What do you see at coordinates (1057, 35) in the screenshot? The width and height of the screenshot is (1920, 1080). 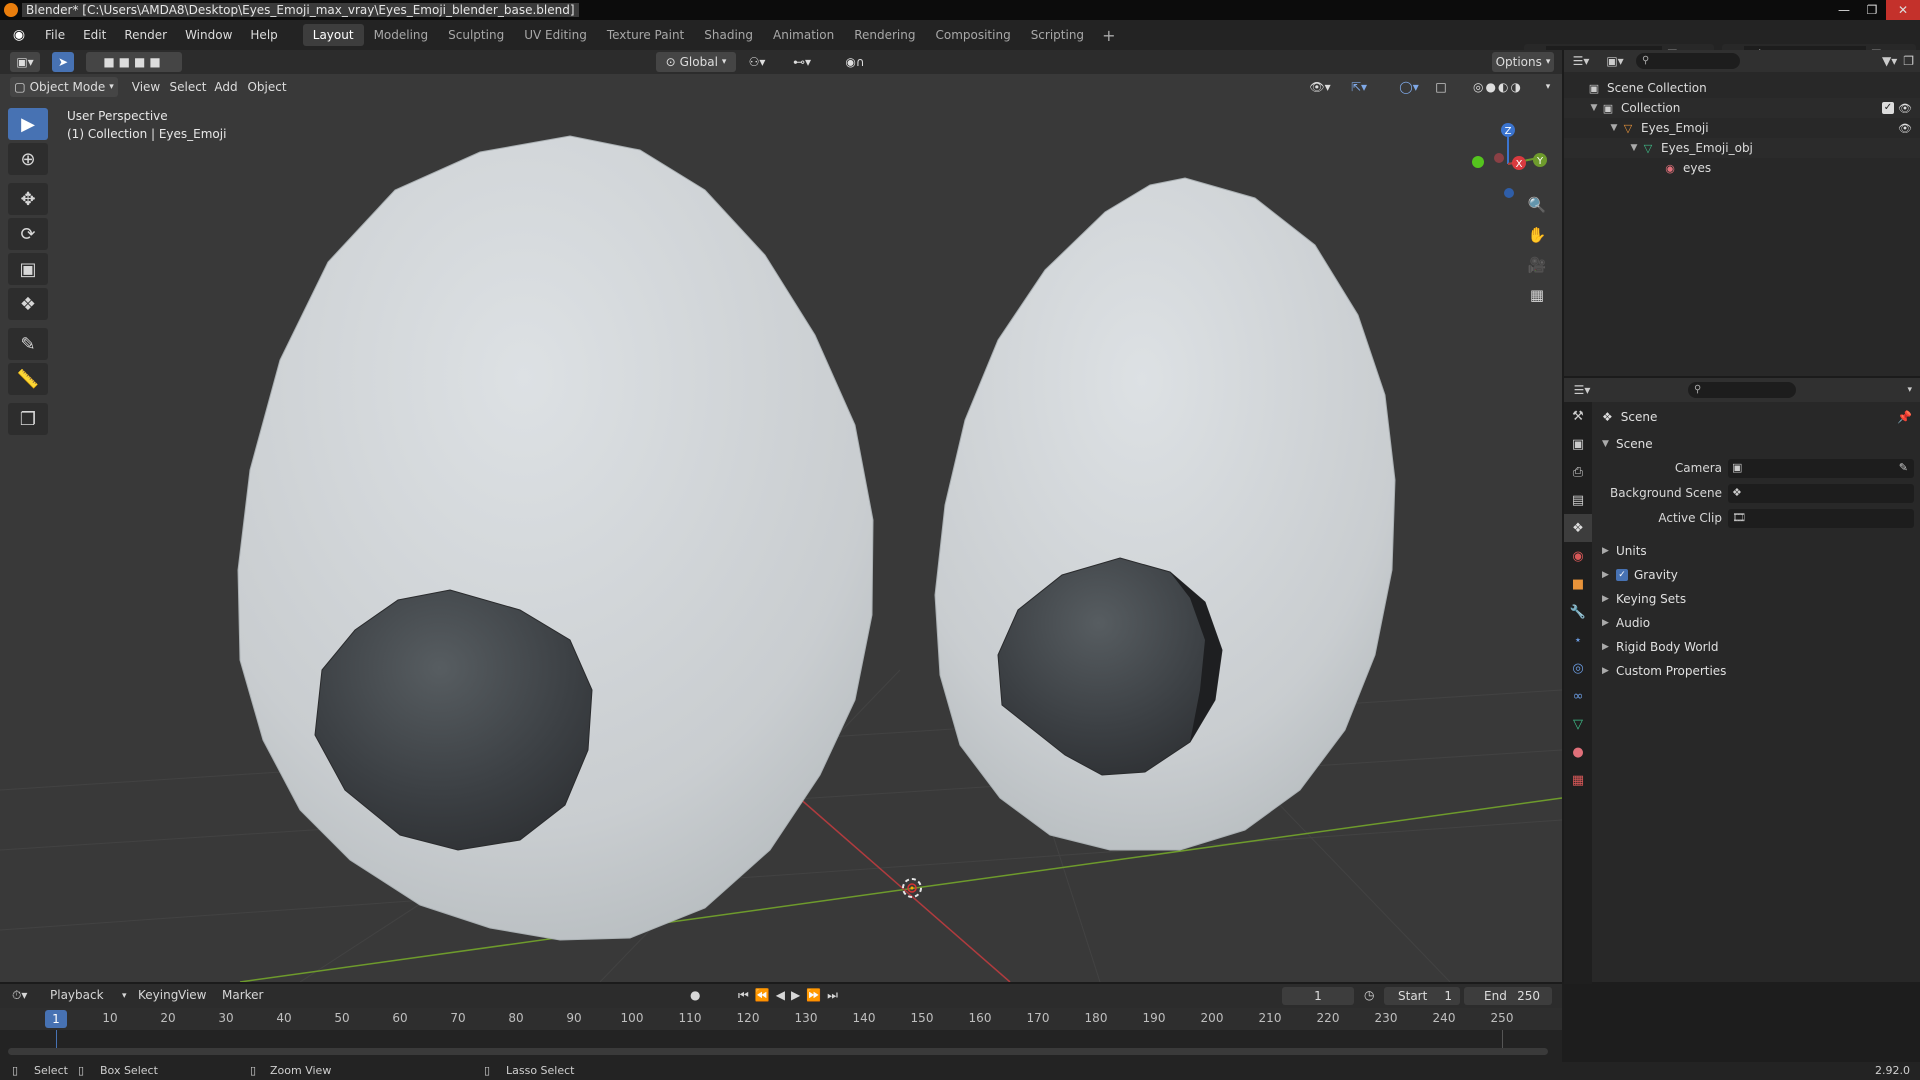 I see `tab-scripting: Scripting` at bounding box center [1057, 35].